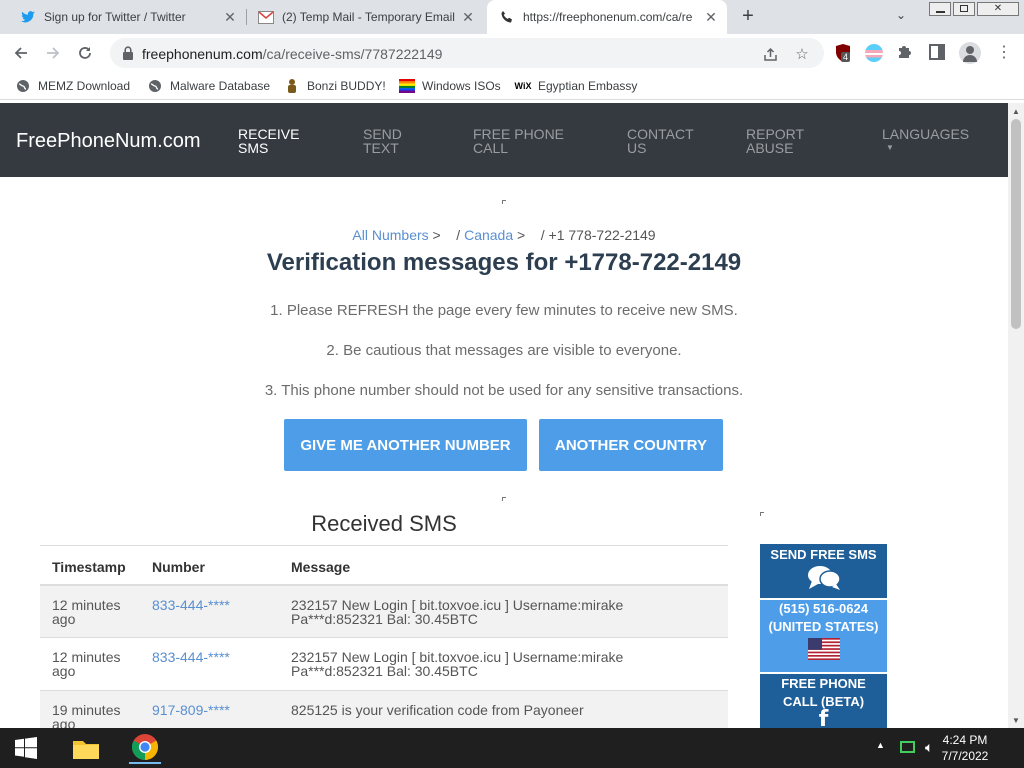 The width and height of the screenshot is (1024, 768). Describe the element at coordinates (823, 718) in the screenshot. I see `facebook-icon: f` at that location.